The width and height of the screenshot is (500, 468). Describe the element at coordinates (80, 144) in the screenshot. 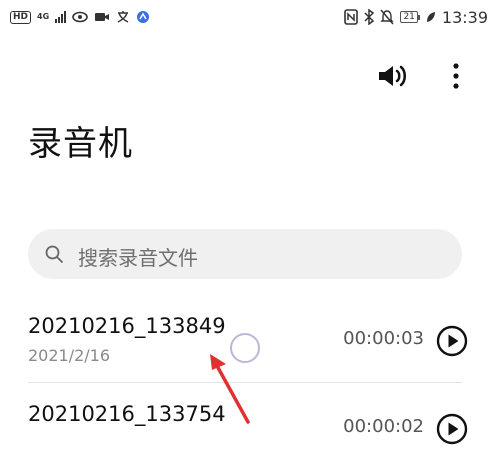

I see `page-title: 录音机` at that location.